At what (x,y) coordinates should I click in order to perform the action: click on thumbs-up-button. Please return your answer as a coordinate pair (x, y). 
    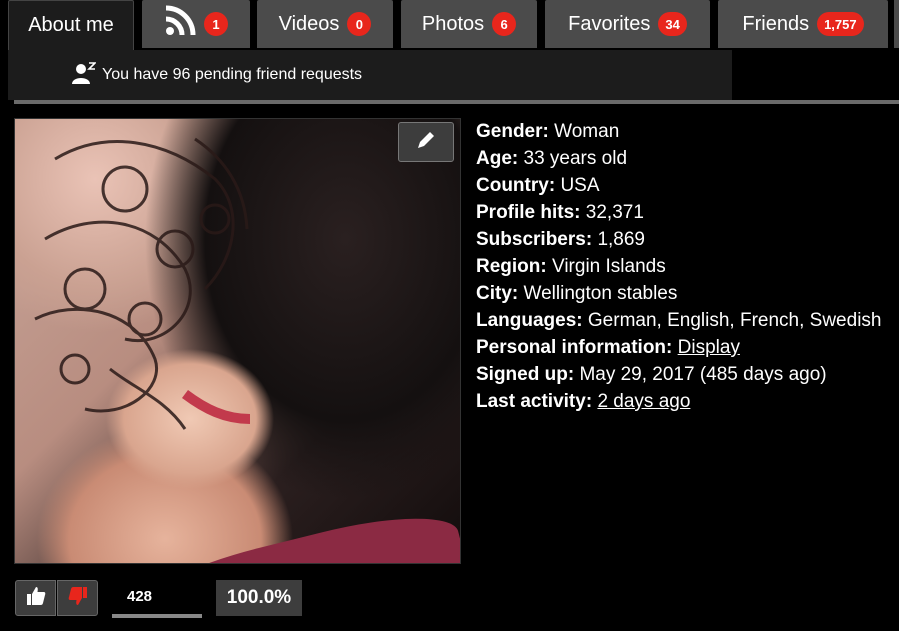
    Looking at the image, I should click on (35, 598).